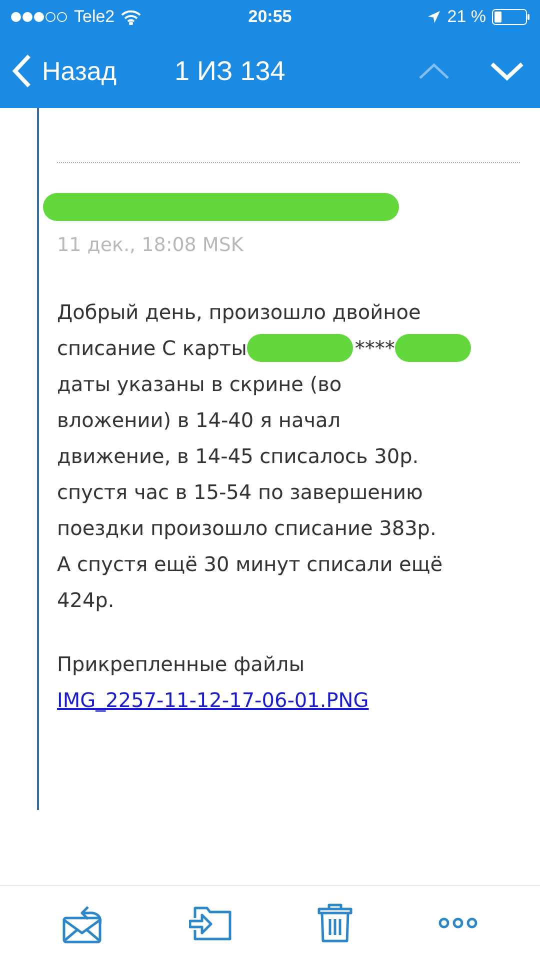  What do you see at coordinates (239, 312) in the screenshot?
I see `message-text-line: Добрый день, произошло двойное` at bounding box center [239, 312].